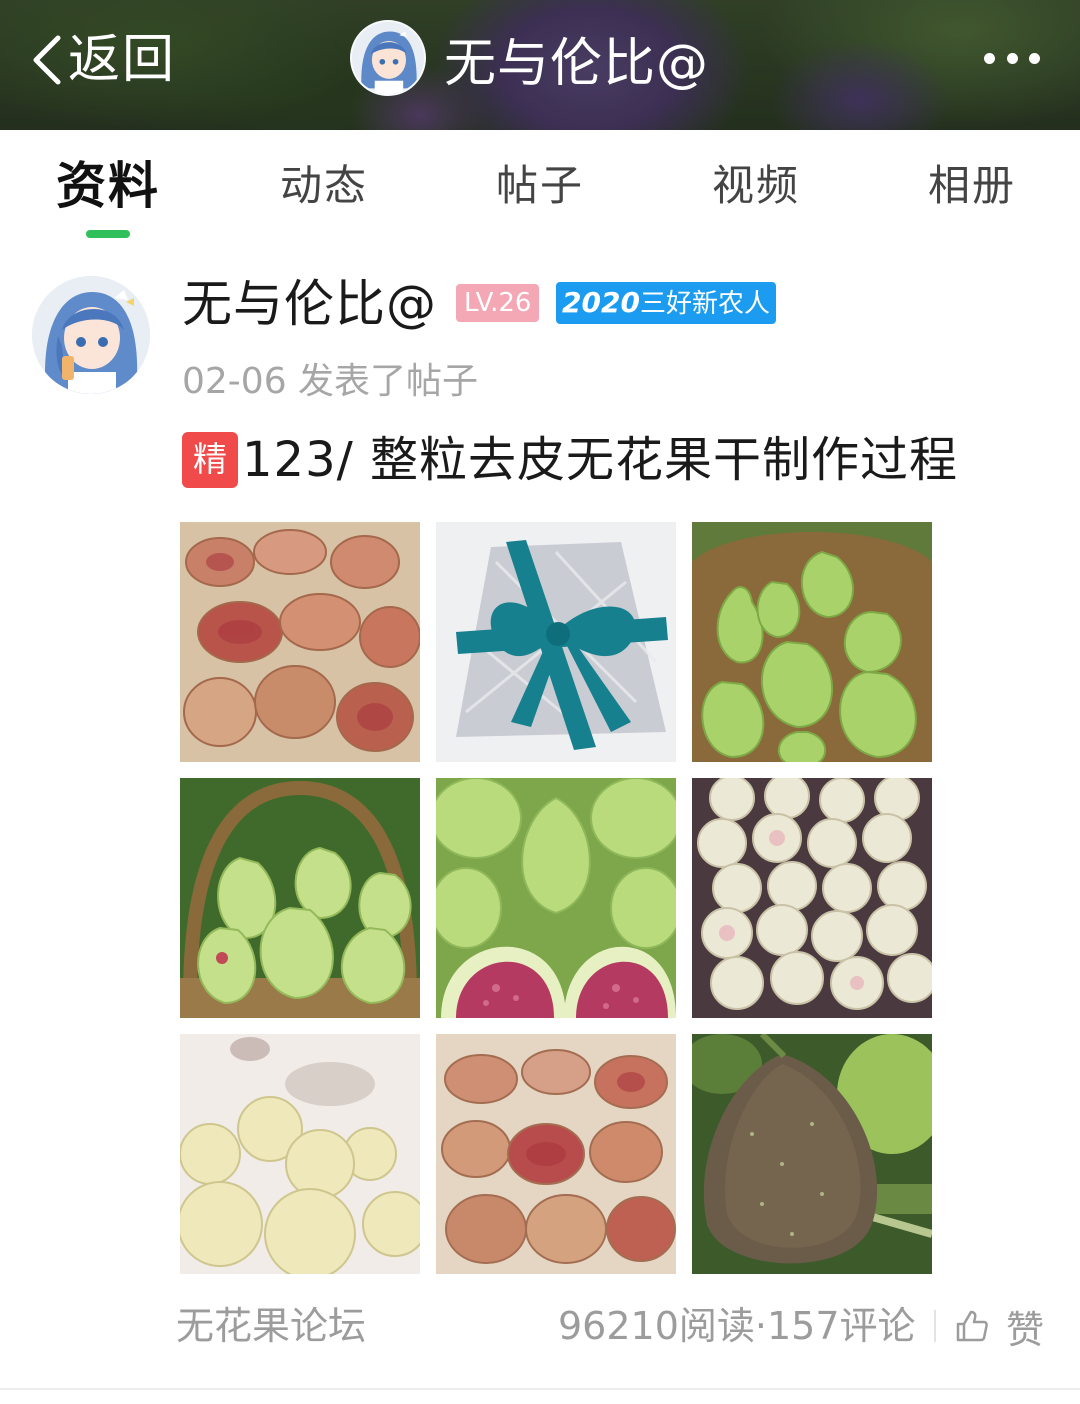 Image resolution: width=1080 pixels, height=1404 pixels. Describe the element at coordinates (737, 1326) in the screenshot. I see `post-stats: 96210阅读·157评论` at that location.